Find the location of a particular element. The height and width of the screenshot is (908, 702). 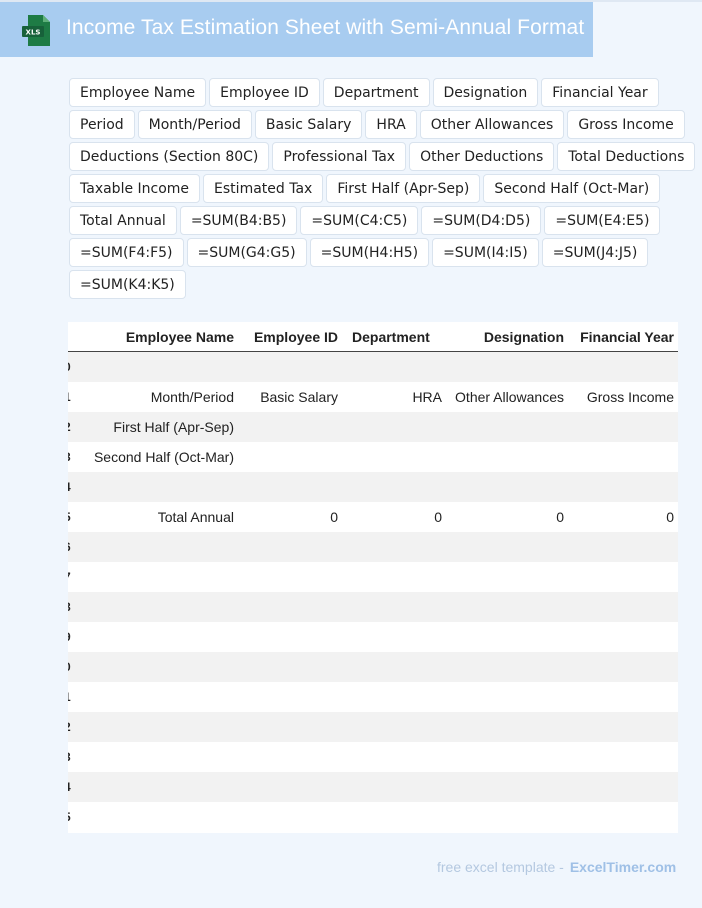

field-chip: =SUM(D4:D5) is located at coordinates (481, 220).